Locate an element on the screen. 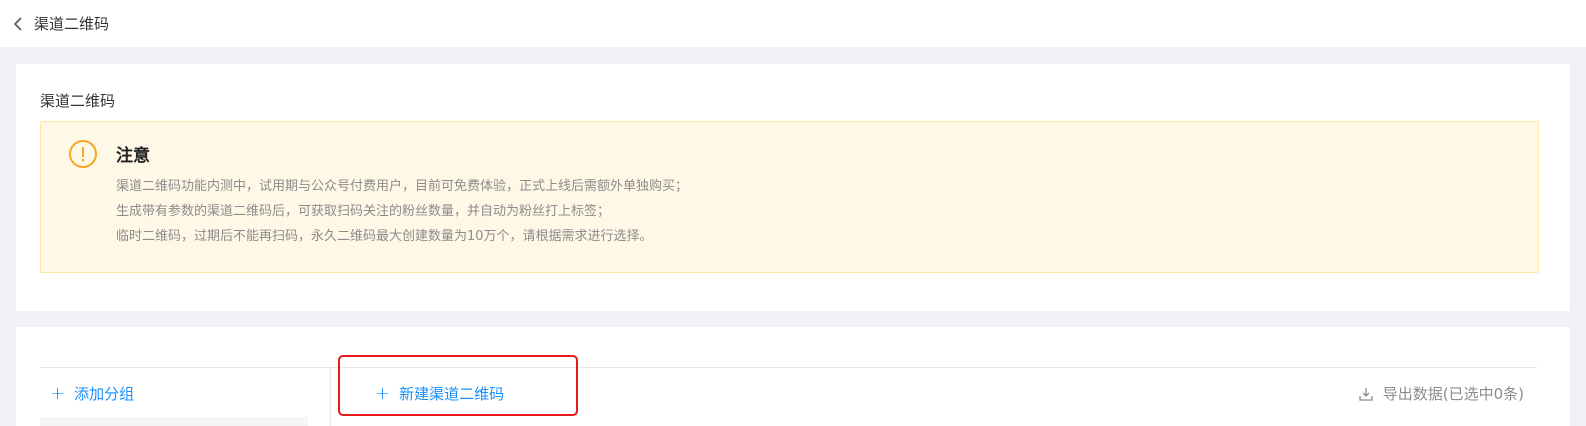  divider is located at coordinates (788, 367).